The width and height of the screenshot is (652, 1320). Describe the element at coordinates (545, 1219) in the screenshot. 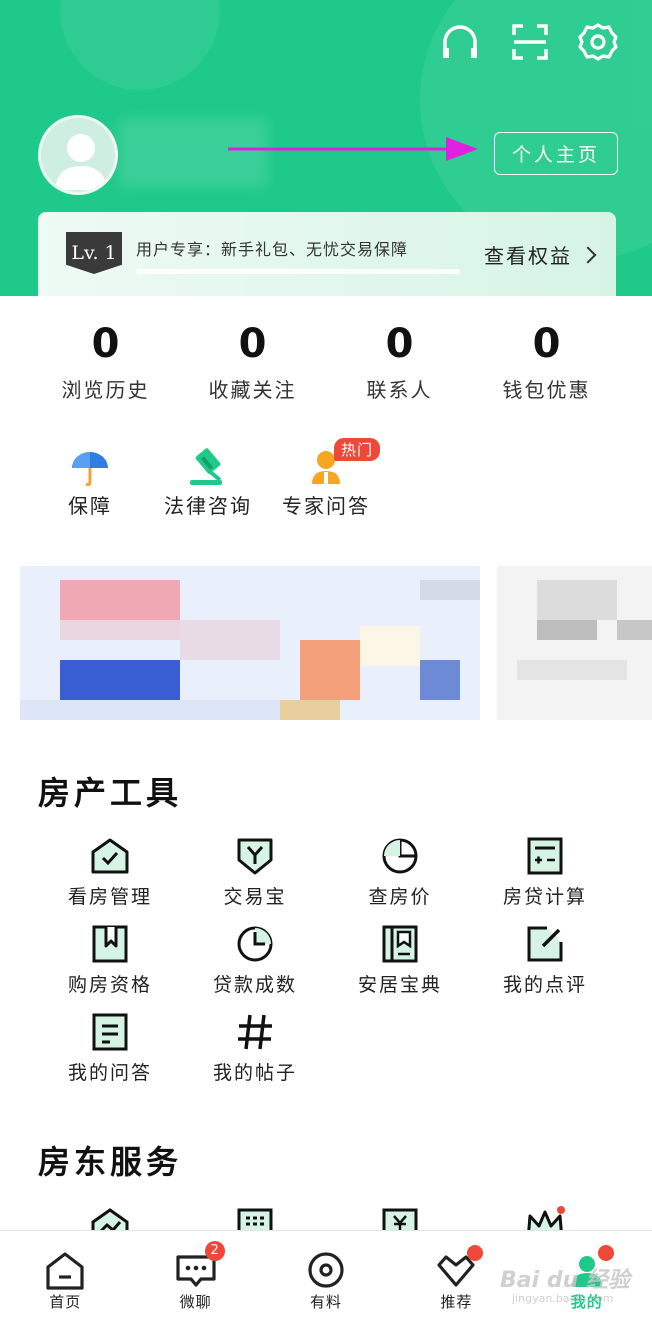

I see `crown-icon` at that location.